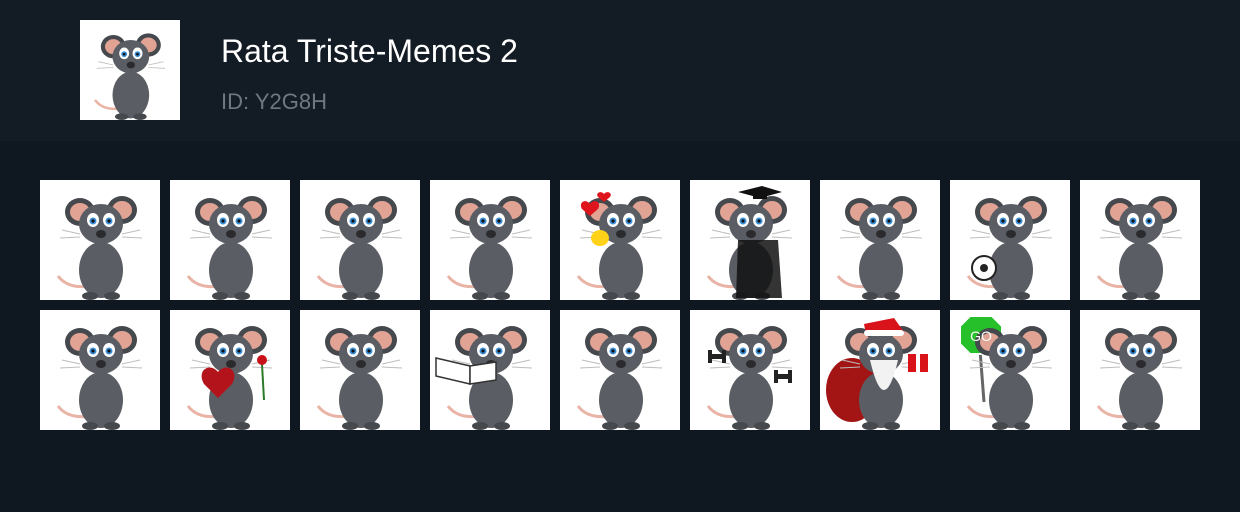 This screenshot has width=1240, height=512. I want to click on mouse-microphone-singing-icon, so click(1140, 240).